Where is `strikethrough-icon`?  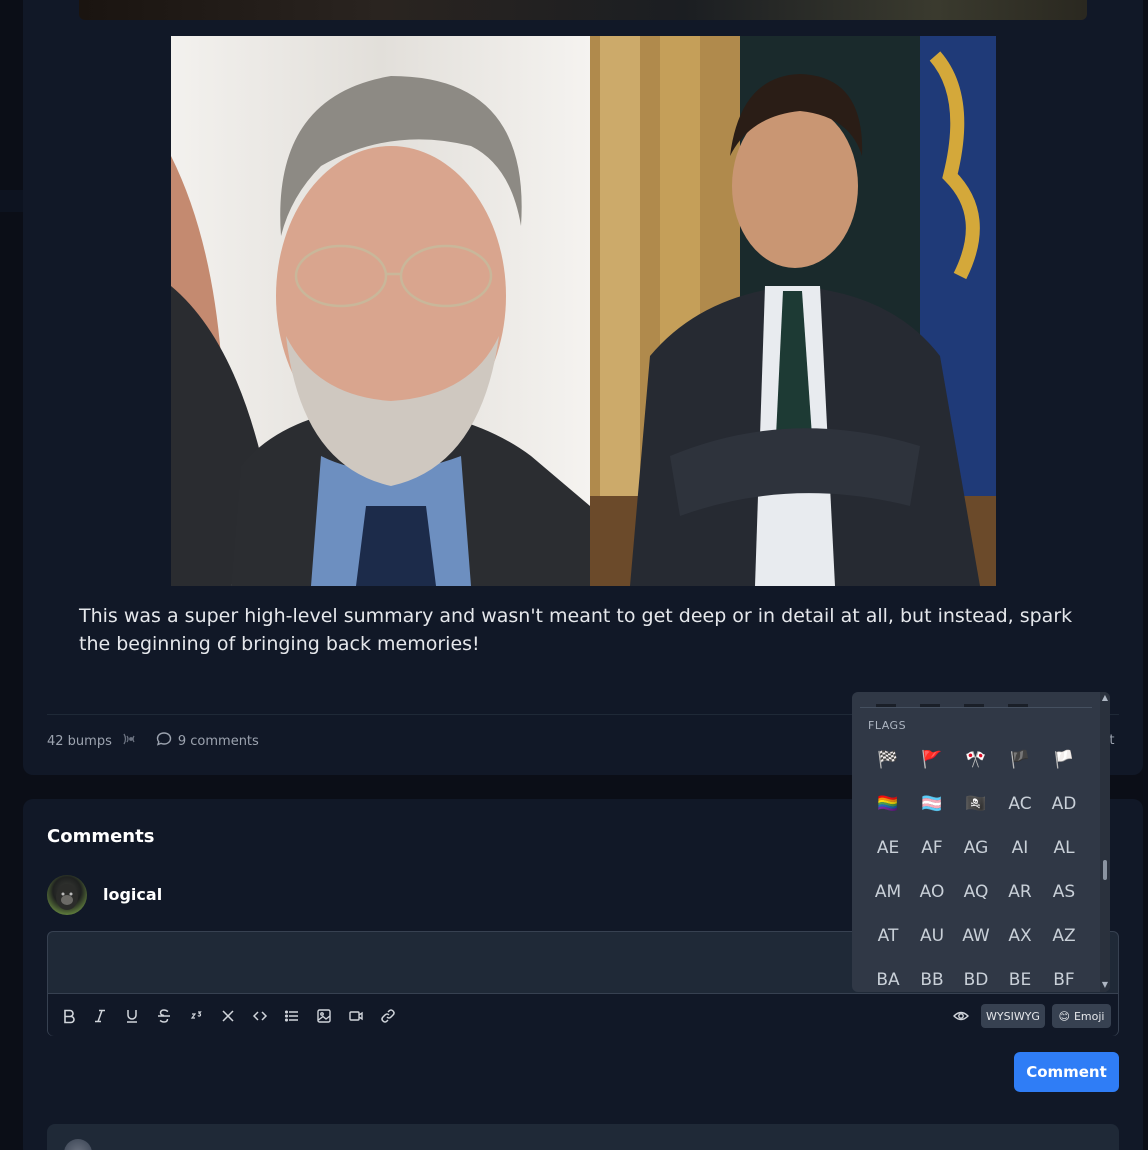 strikethrough-icon is located at coordinates (164, 1016).